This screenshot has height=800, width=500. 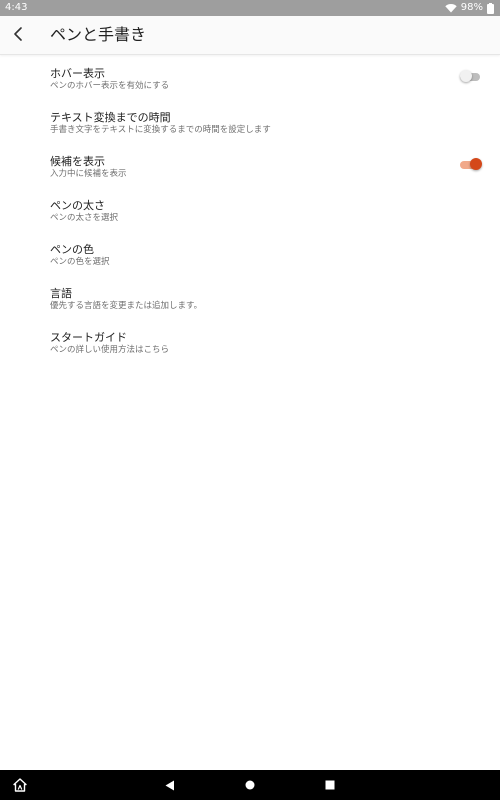 I want to click on home-alexa-icon, so click(x=20, y=785).